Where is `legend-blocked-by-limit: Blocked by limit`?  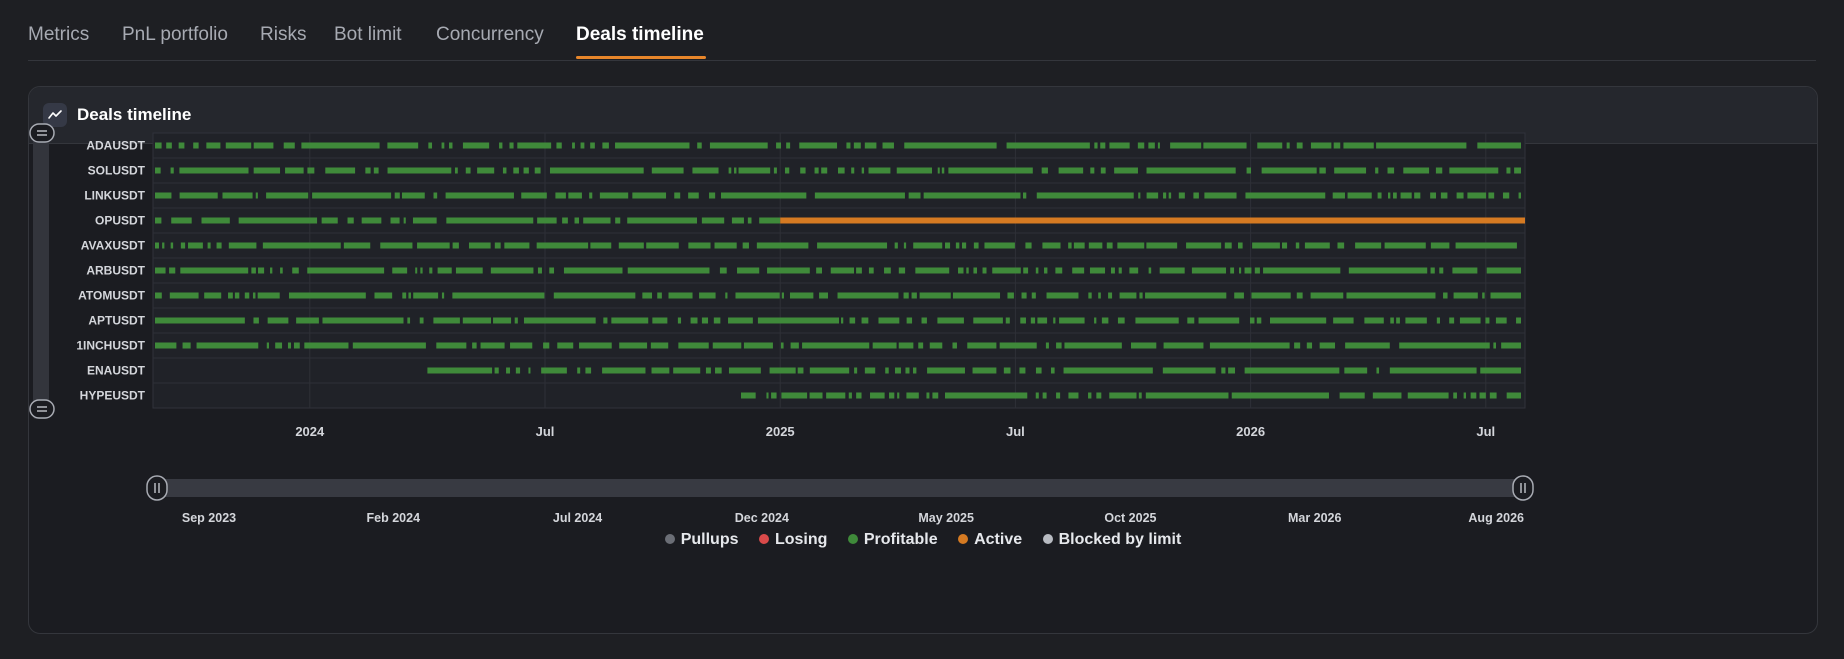
legend-blocked-by-limit: Blocked by limit is located at coordinates (1111, 540).